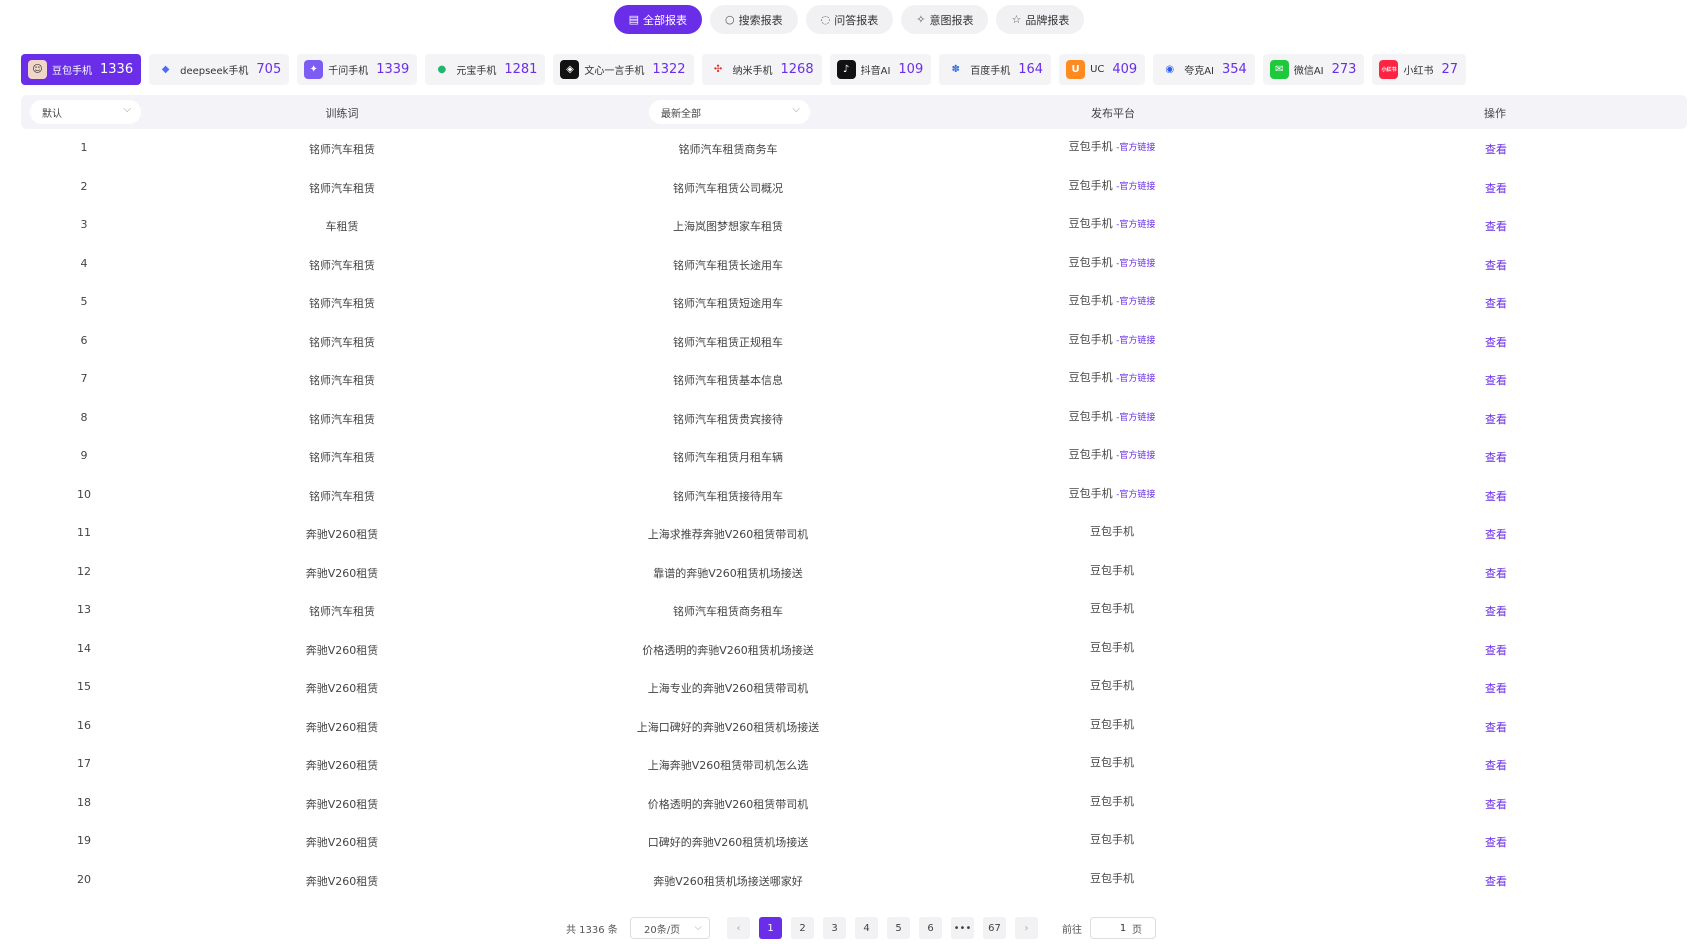 The width and height of the screenshot is (1698, 944). Describe the element at coordinates (728, 842) in the screenshot. I see `row-title: 口碑好的奔驰V260租赁机场接送` at that location.